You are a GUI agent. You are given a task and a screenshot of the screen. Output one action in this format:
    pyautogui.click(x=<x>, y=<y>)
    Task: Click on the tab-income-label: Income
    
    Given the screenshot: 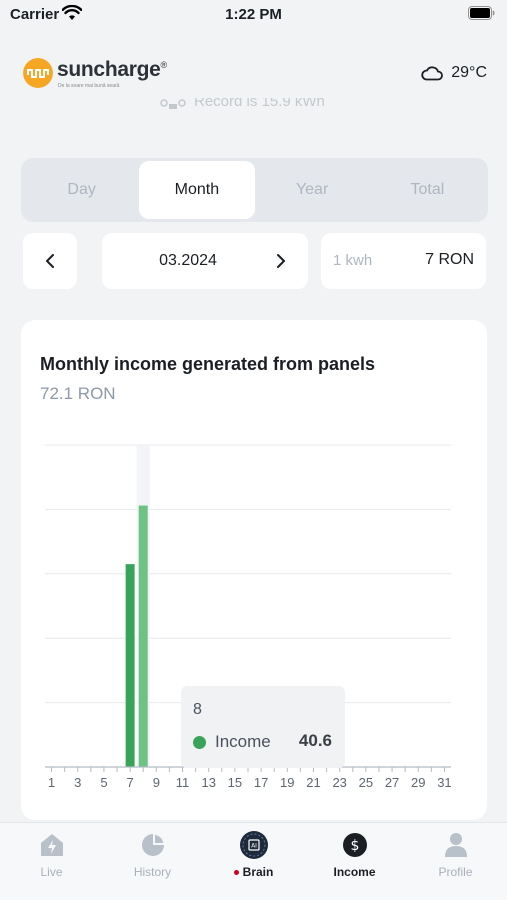 What is the action you would take?
    pyautogui.click(x=354, y=872)
    